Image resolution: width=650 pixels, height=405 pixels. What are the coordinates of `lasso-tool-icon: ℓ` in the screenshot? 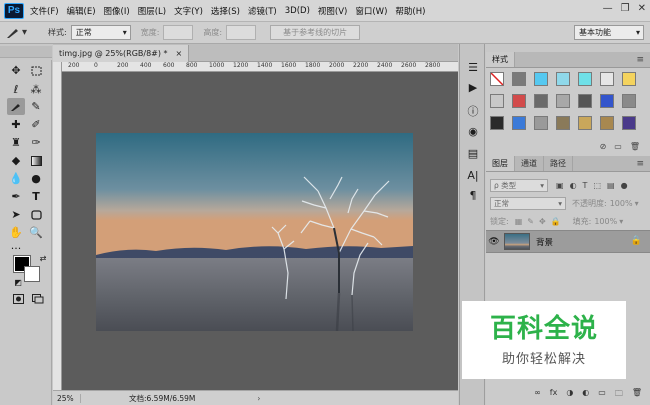 It's located at (16, 89).